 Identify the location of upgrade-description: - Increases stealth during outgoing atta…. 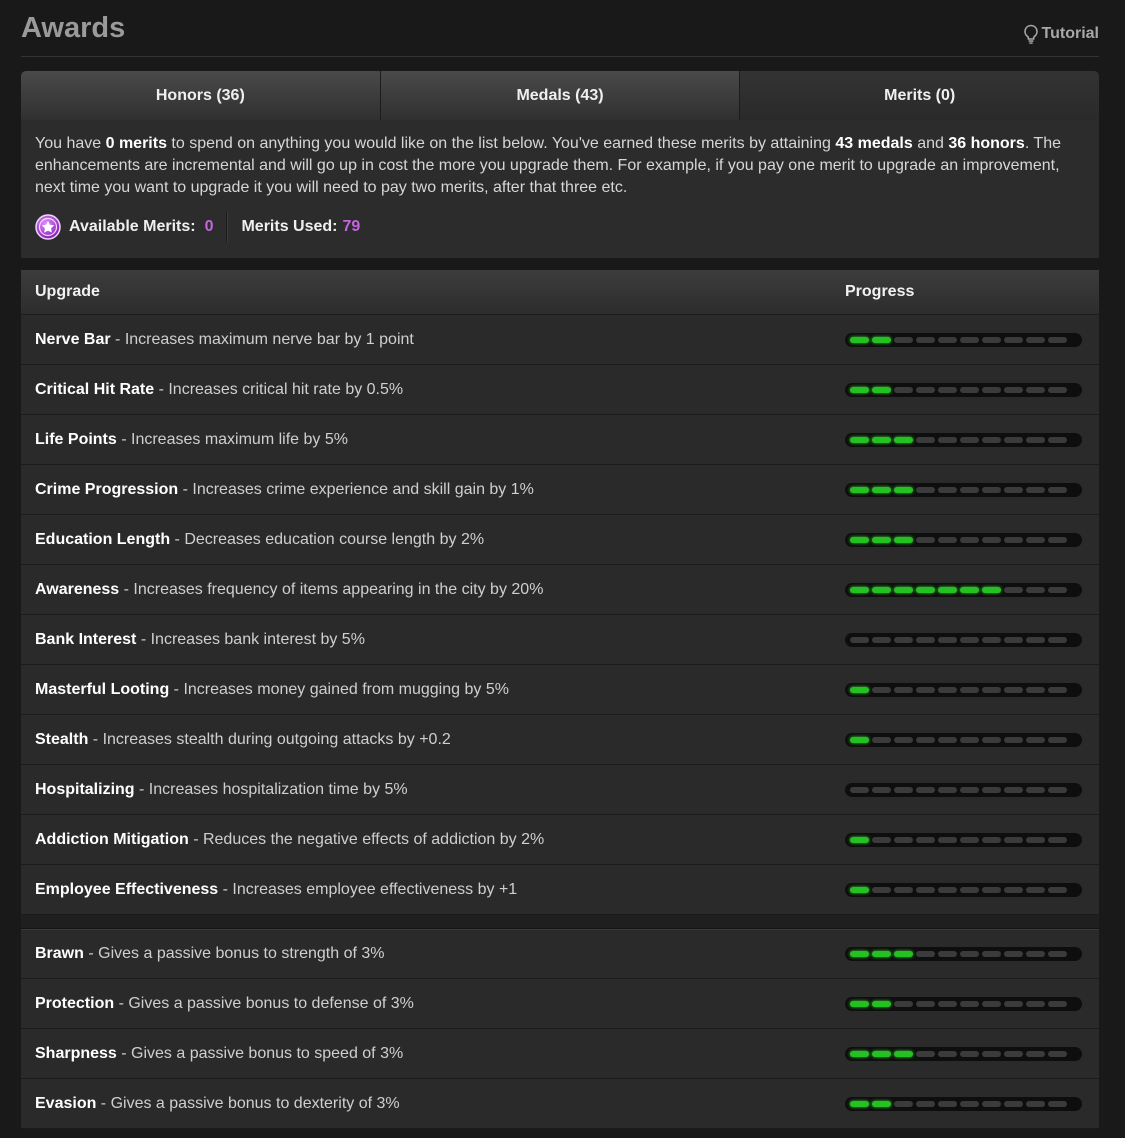
(269, 739).